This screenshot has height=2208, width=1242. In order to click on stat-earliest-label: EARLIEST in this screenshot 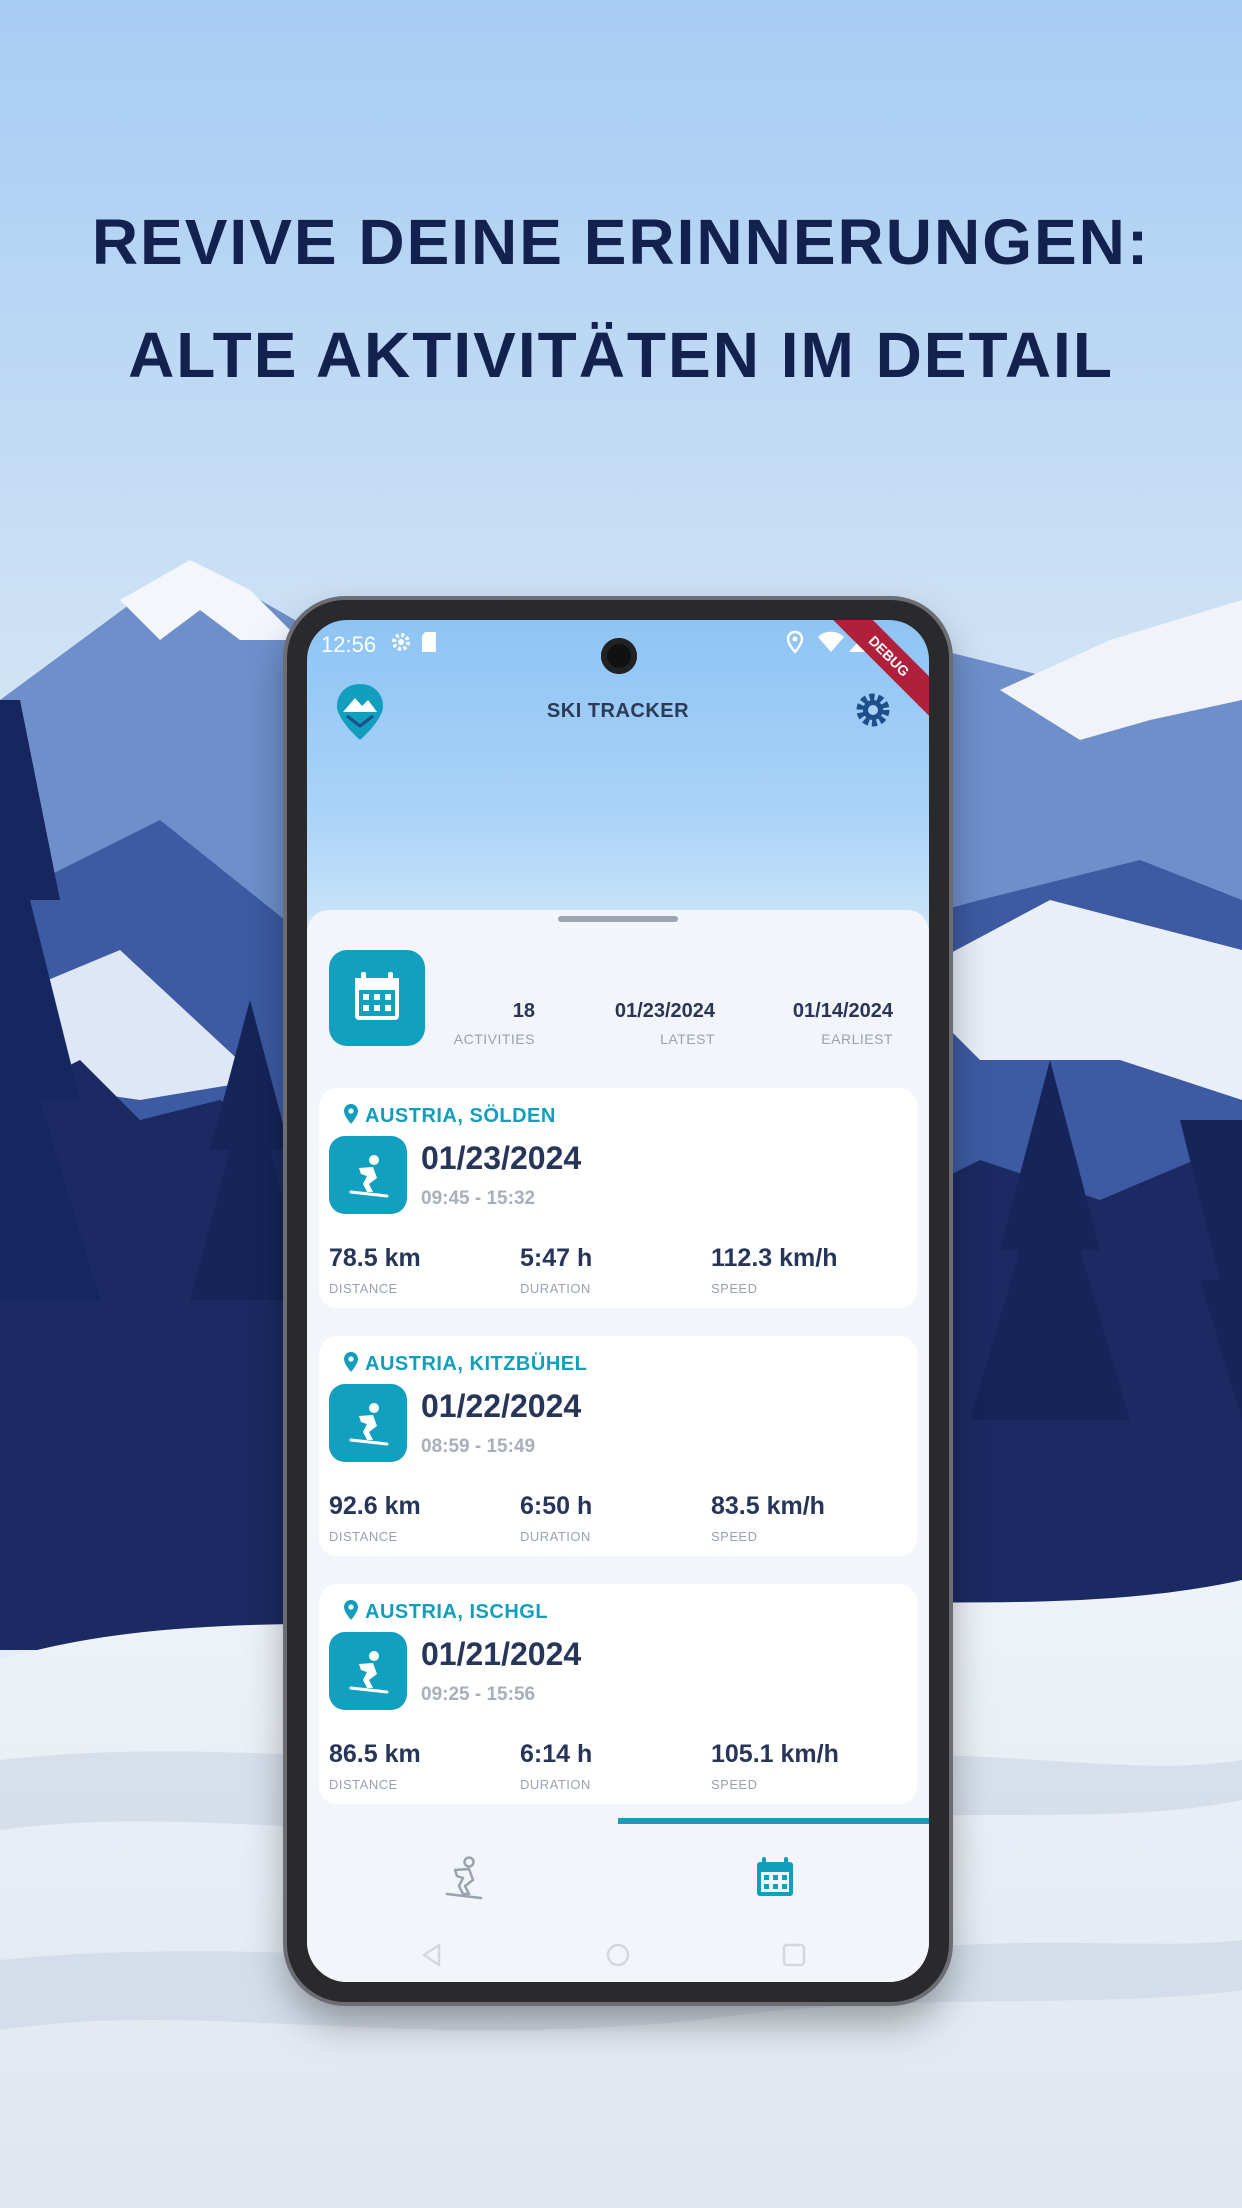, I will do `click(857, 1039)`.